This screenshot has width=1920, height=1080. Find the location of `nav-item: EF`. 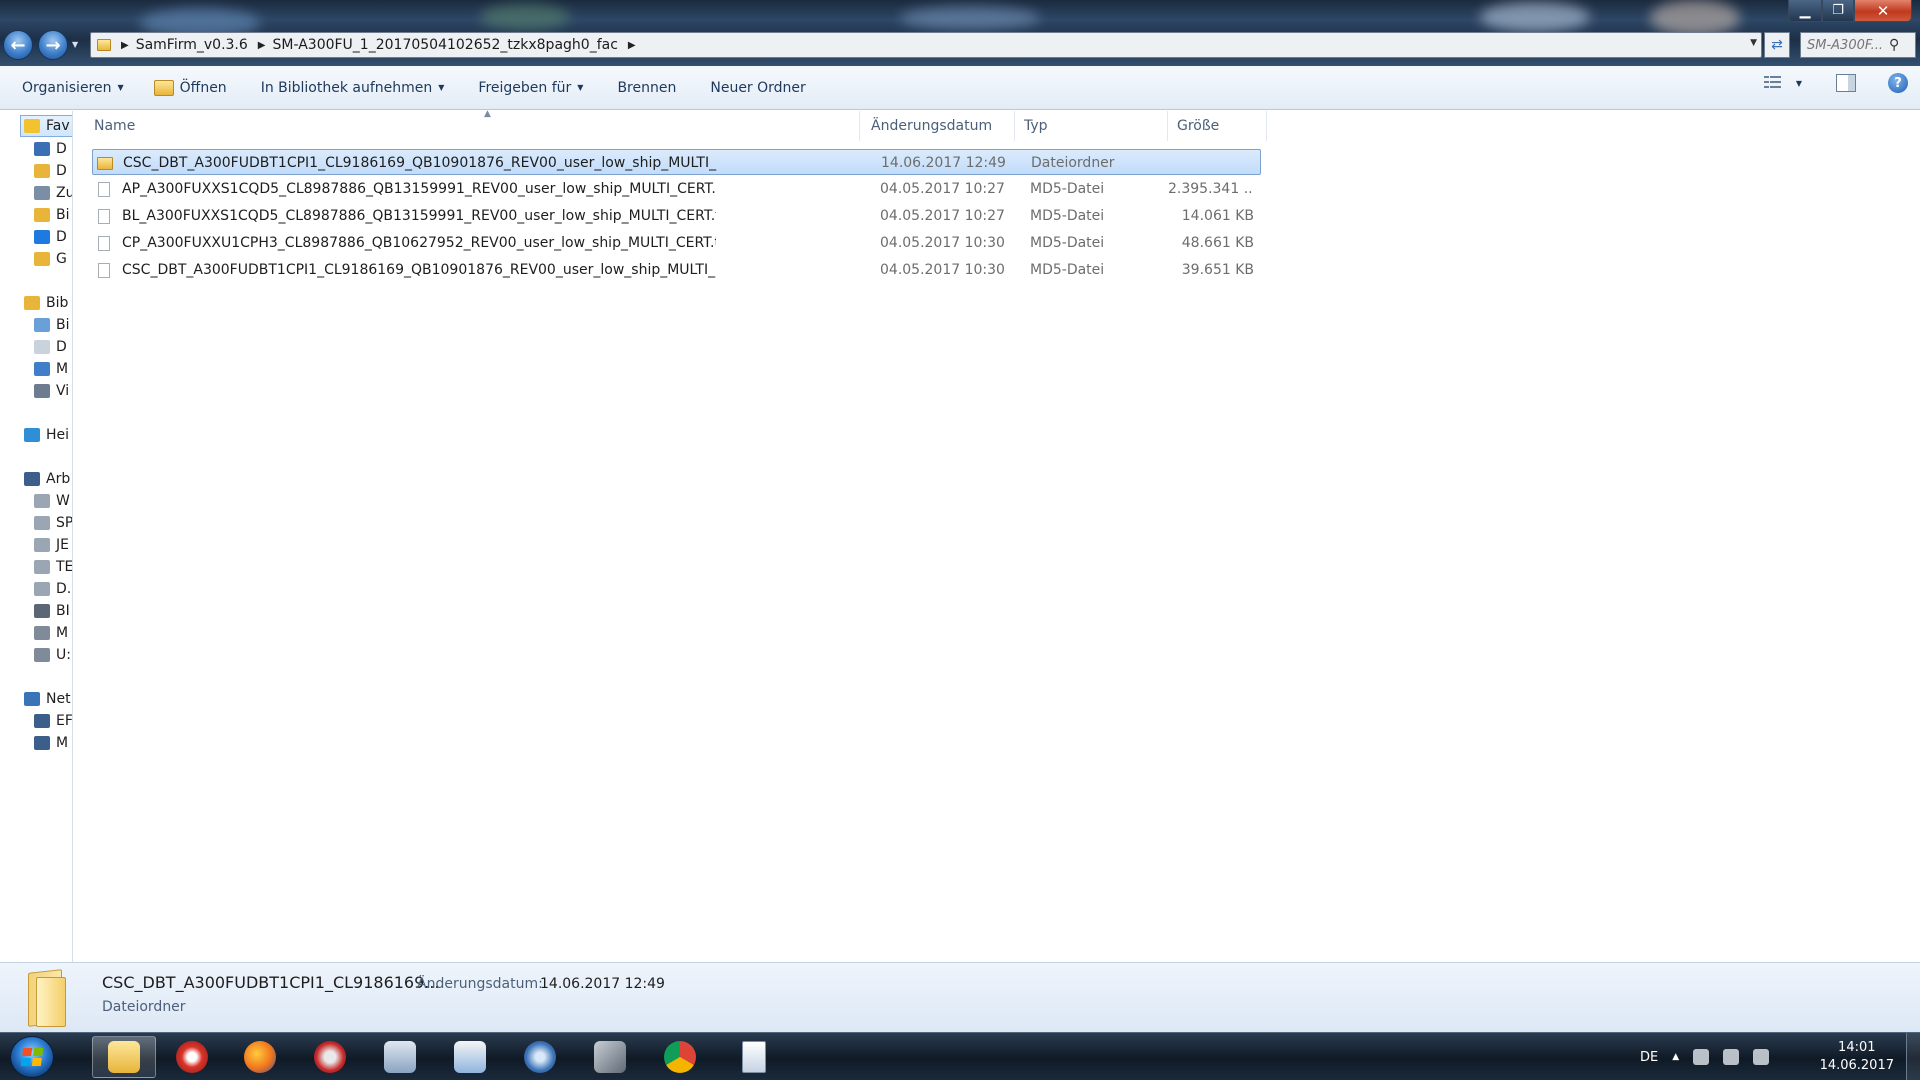

nav-item: EF is located at coordinates (53, 721).